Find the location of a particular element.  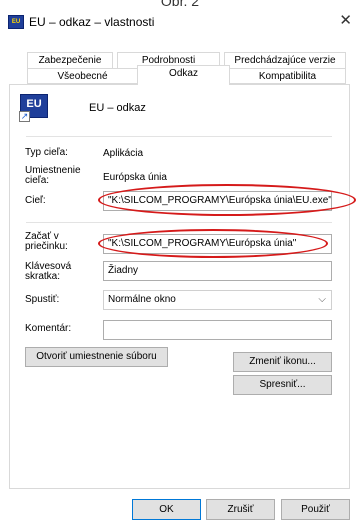

comment-label: Komentár: is located at coordinates (48, 328).